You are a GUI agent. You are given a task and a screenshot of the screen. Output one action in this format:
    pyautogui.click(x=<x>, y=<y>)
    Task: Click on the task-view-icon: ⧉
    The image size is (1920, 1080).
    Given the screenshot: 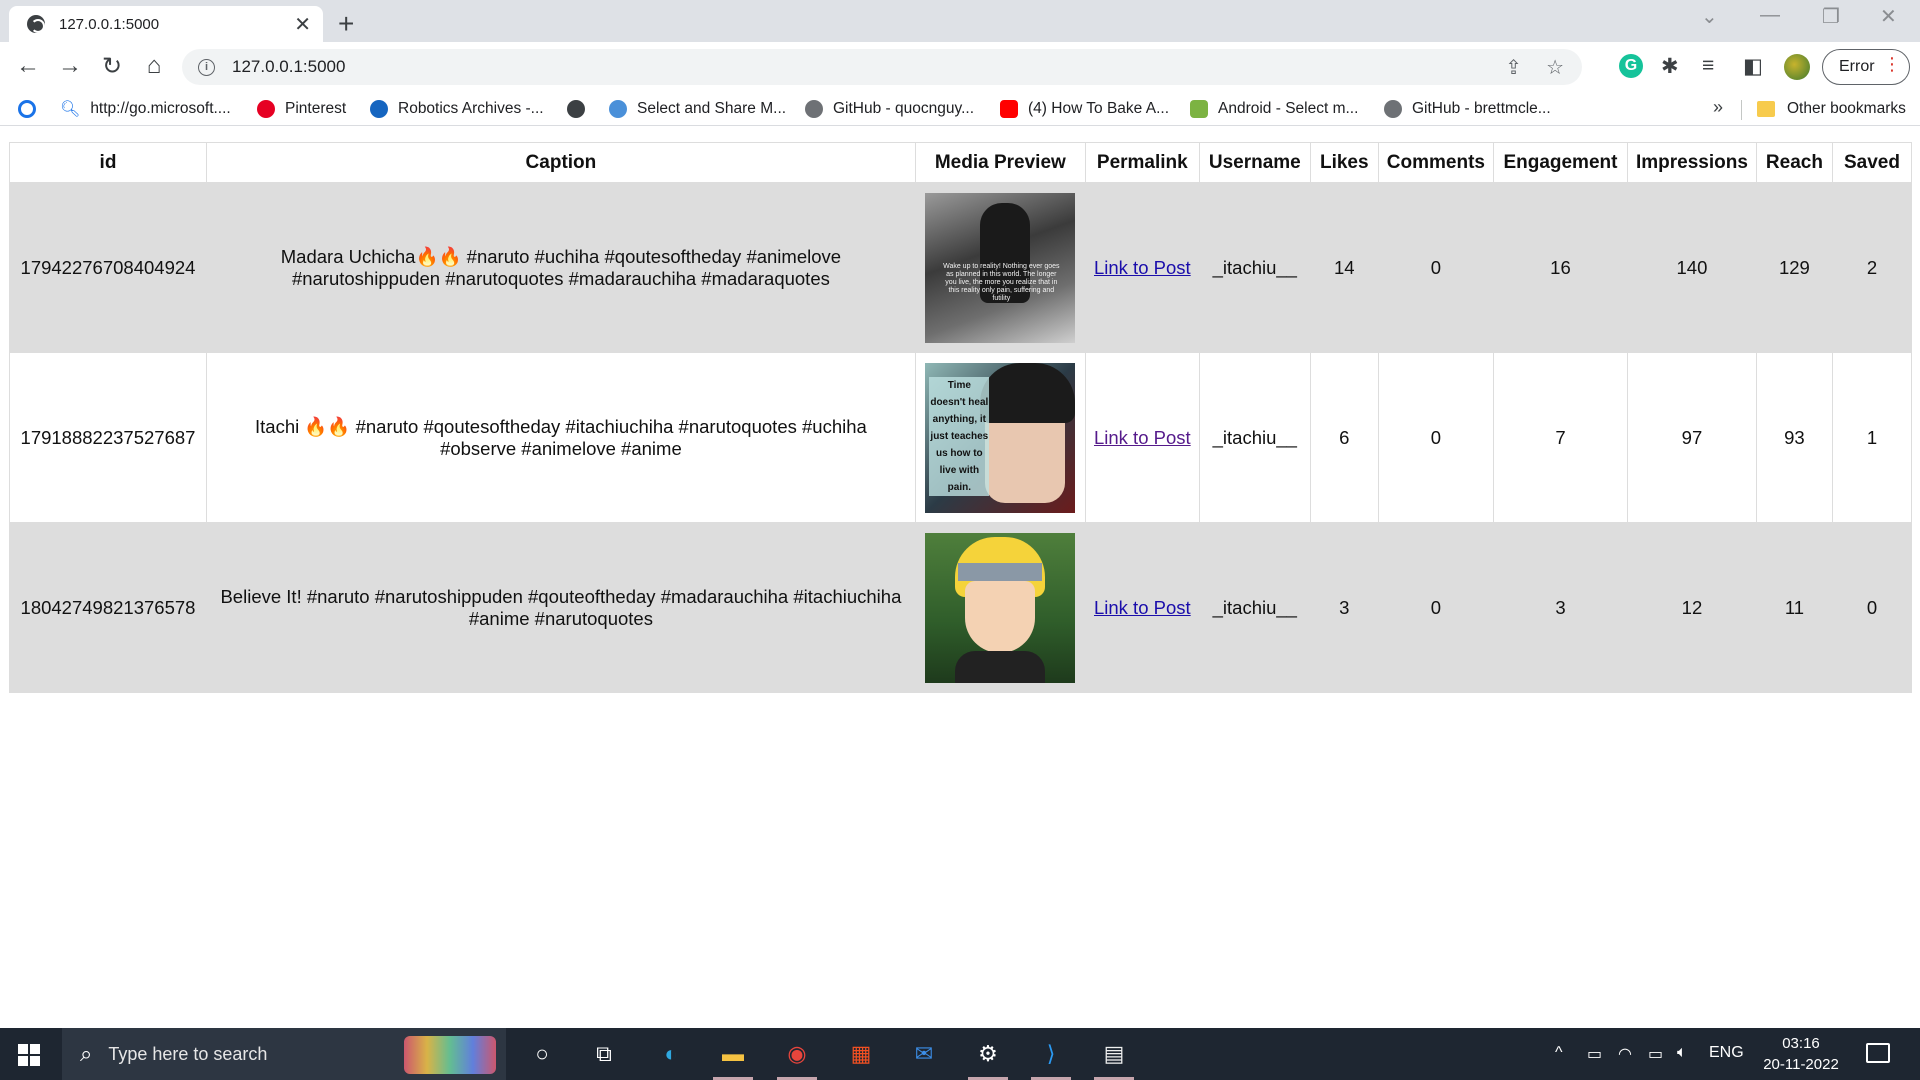 What is the action you would take?
    pyautogui.click(x=604, y=1054)
    